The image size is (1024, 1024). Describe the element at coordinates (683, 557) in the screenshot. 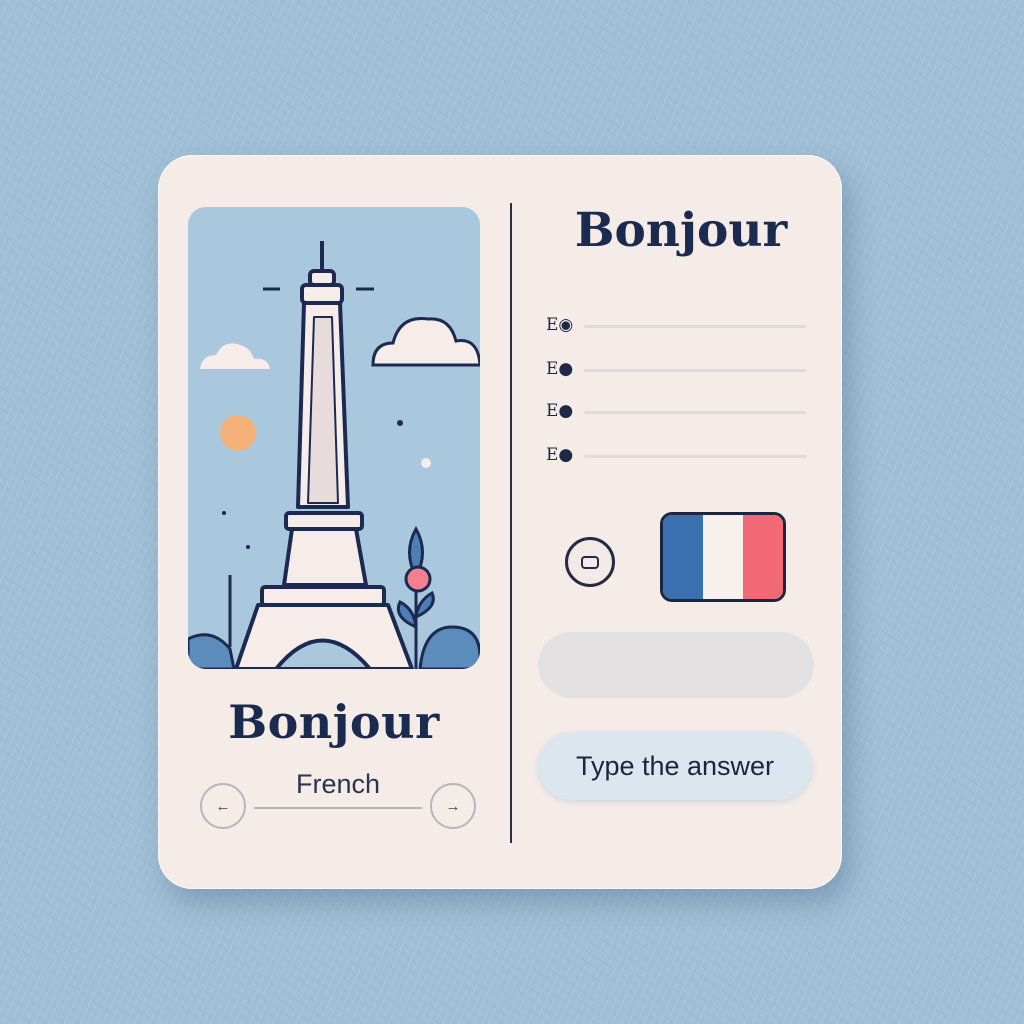

I see `flag-stripe-blue` at that location.